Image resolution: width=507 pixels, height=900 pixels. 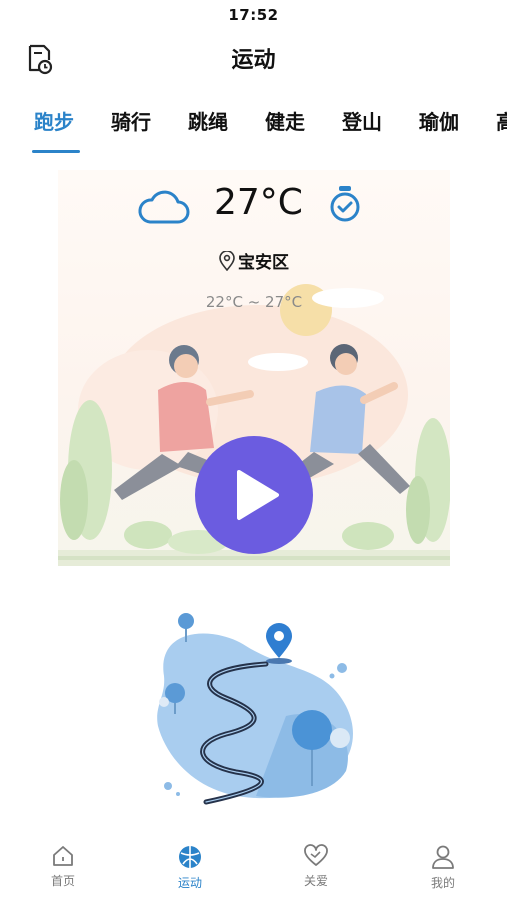 What do you see at coordinates (164, 207) in the screenshot?
I see `cloud-icon` at bounding box center [164, 207].